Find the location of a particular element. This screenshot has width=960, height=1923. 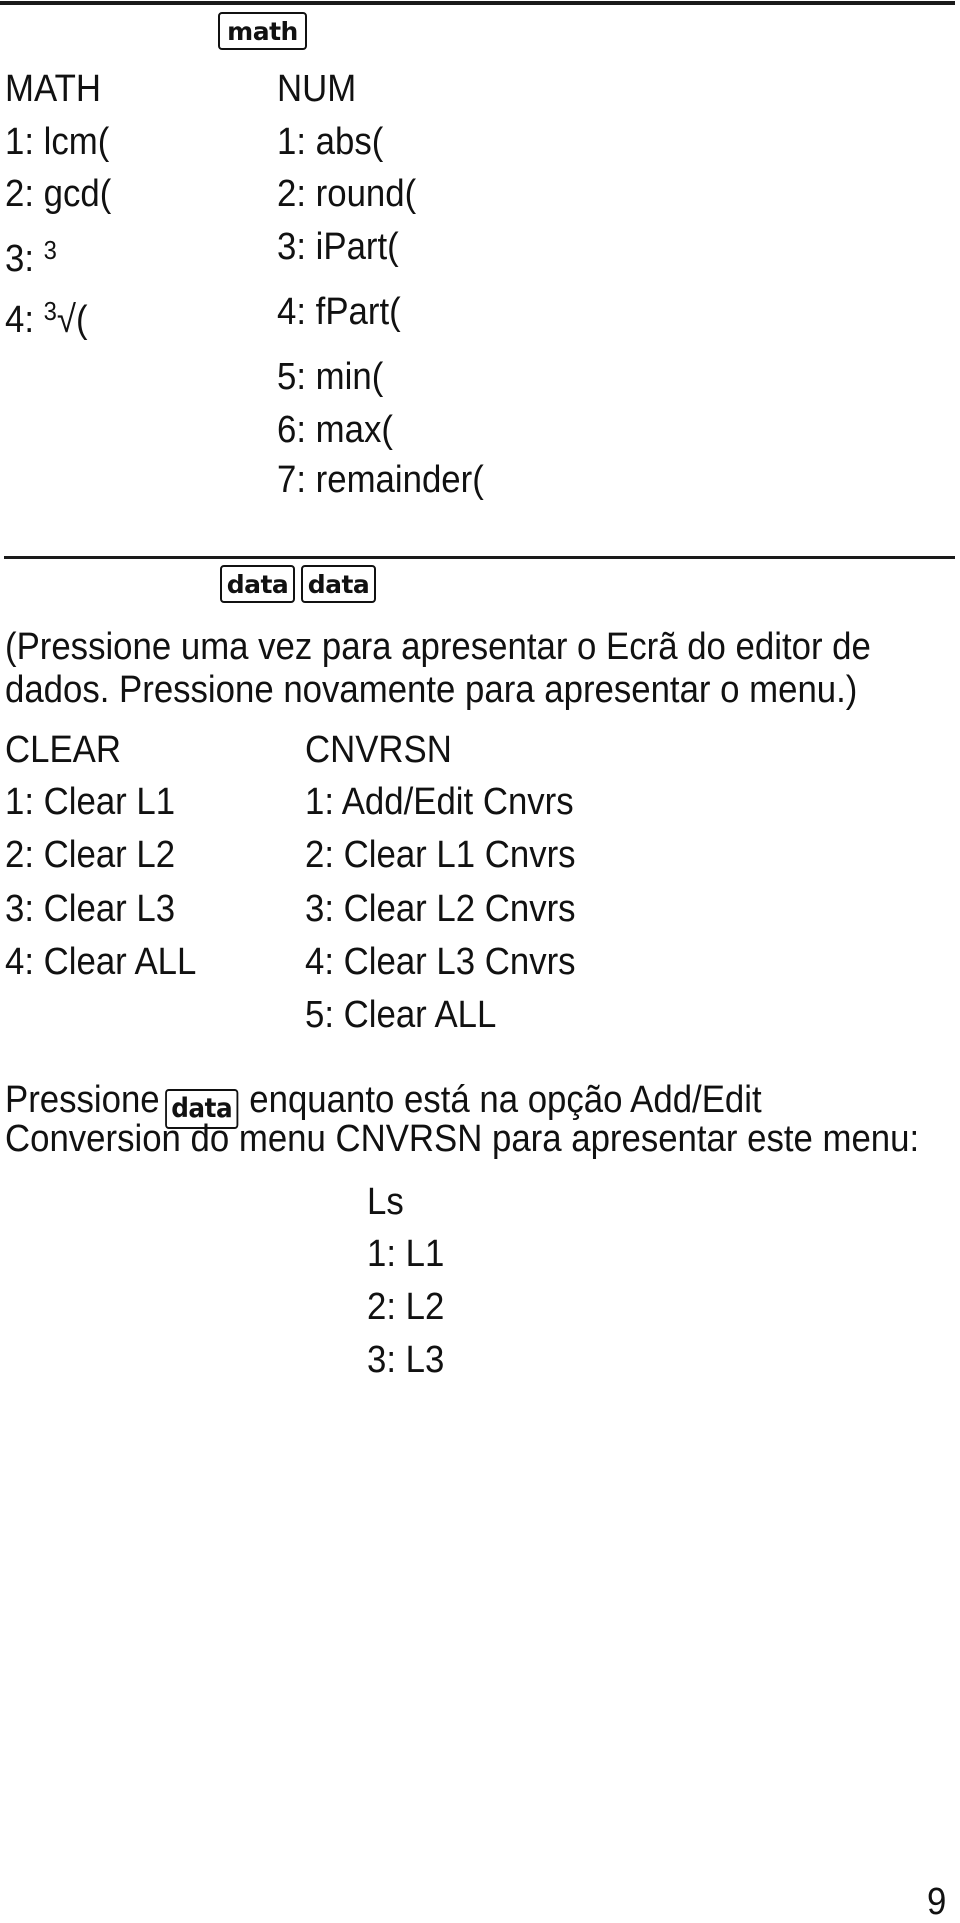

math-menu-item: 3 is located at coordinates (31, 258).